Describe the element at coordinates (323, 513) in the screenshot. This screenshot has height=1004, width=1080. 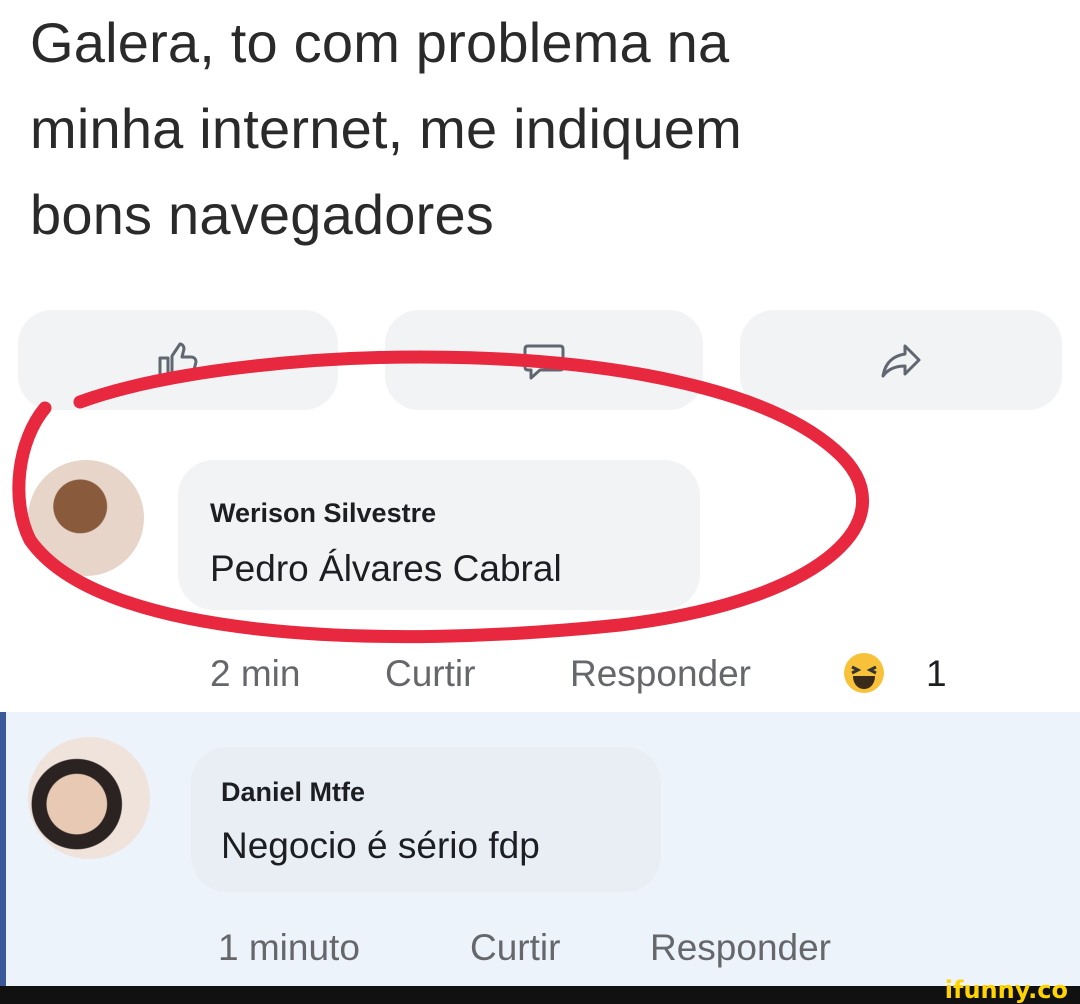
I see `comment-author: Werison Silvestre` at that location.